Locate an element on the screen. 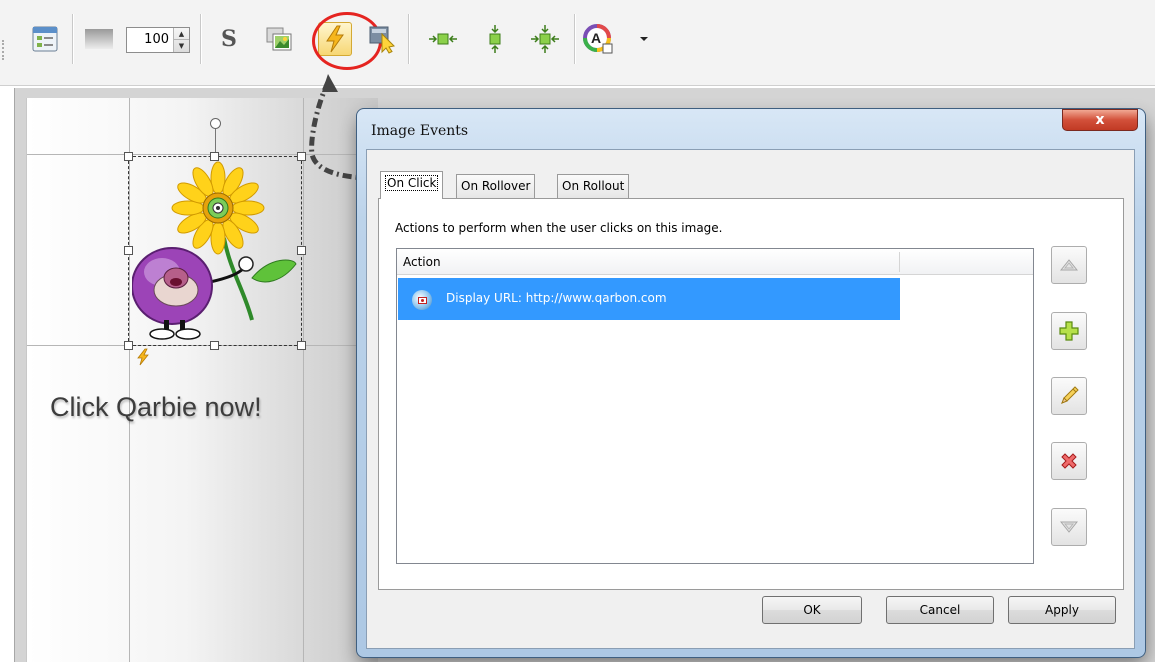 The width and height of the screenshot is (1155, 662). toolbar-grip is located at coordinates (5, 50).